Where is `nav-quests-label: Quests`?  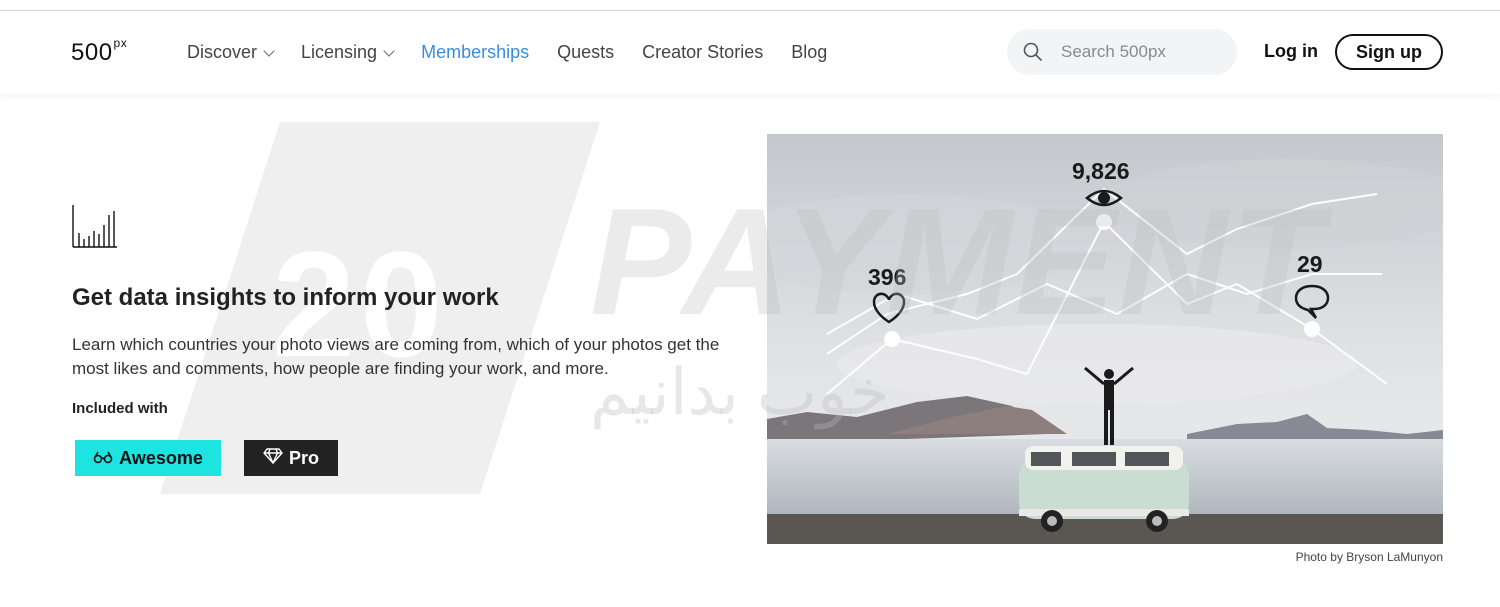 nav-quests-label: Quests is located at coordinates (586, 52).